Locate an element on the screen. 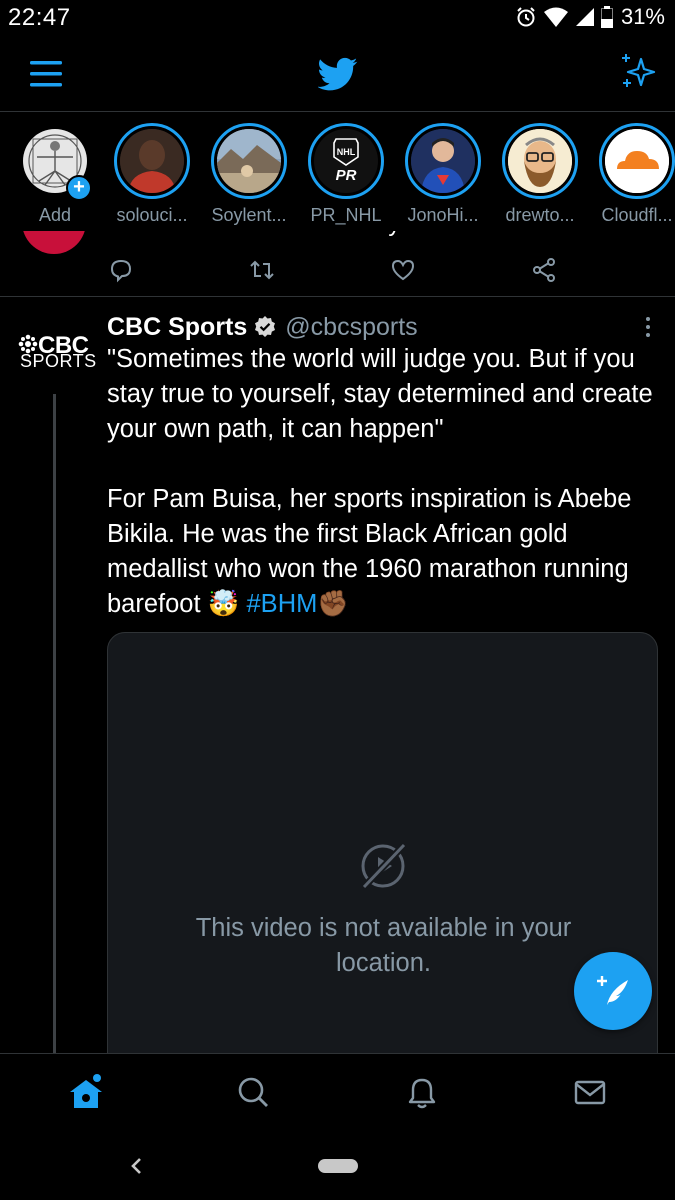  fleet-add: + Add is located at coordinates (55, 174).